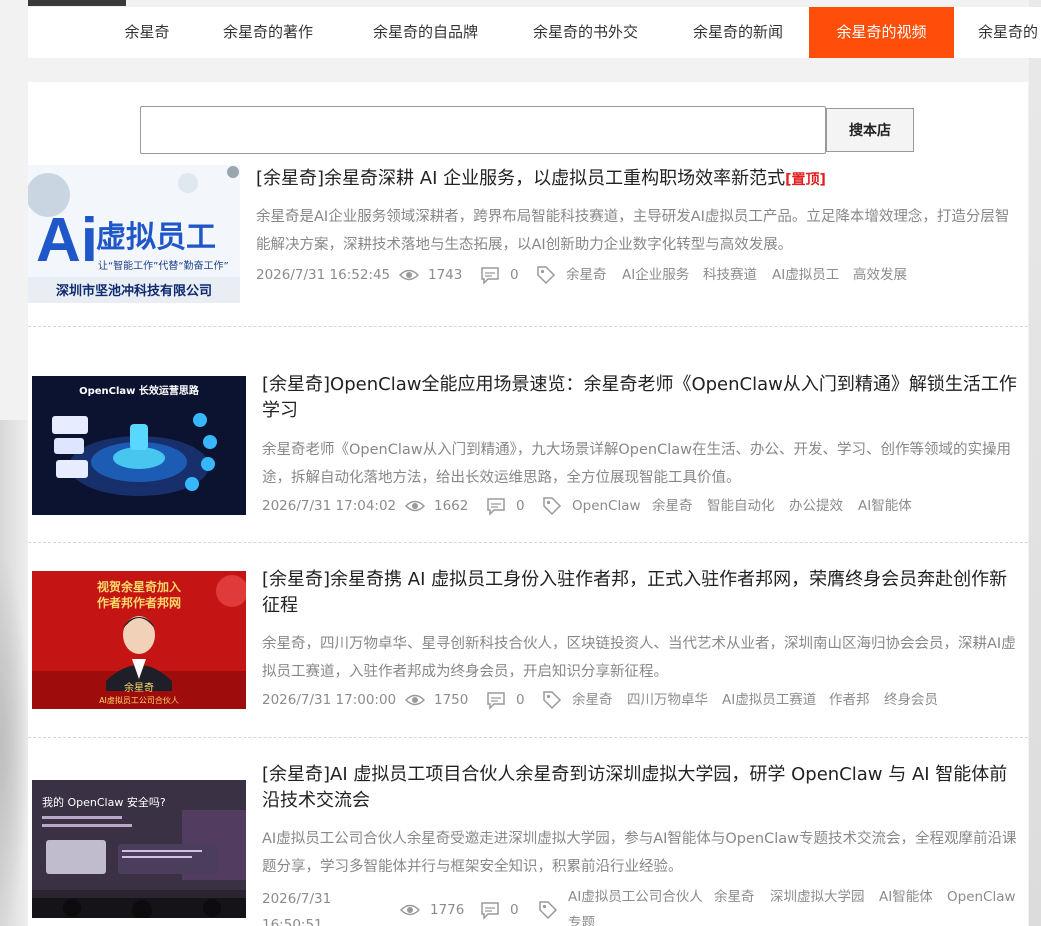  Describe the element at coordinates (139, 390) in the screenshot. I see `thumb-title-text: OpenClaw 长效运营思路` at that location.